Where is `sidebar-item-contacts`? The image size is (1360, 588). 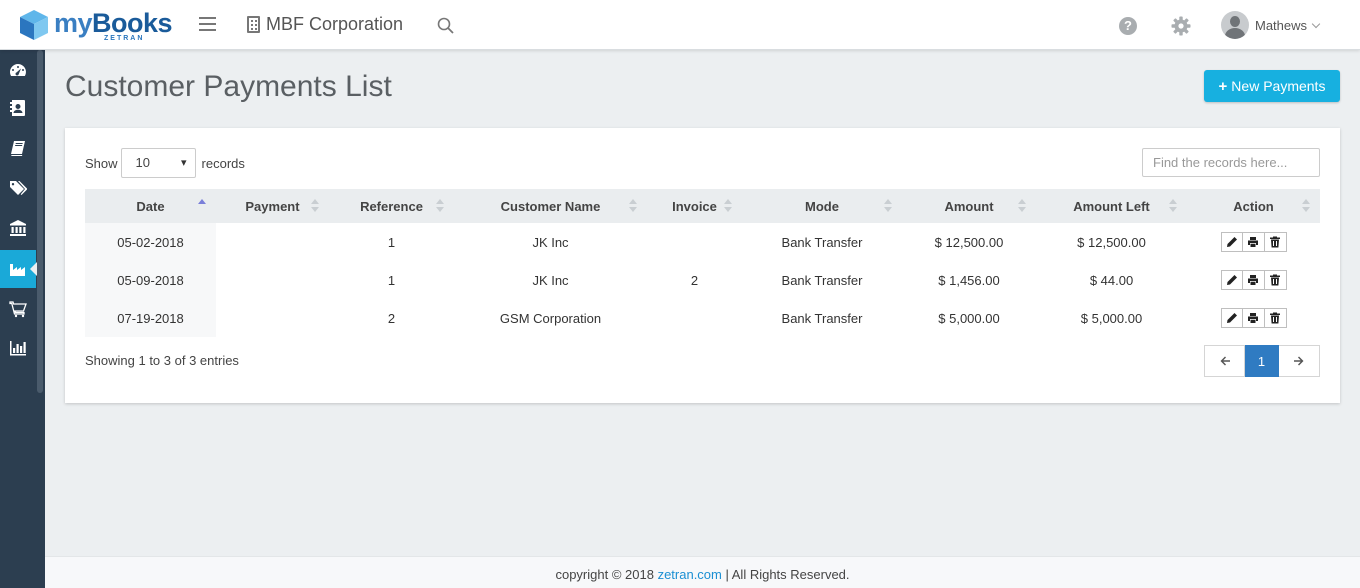 sidebar-item-contacts is located at coordinates (18, 108).